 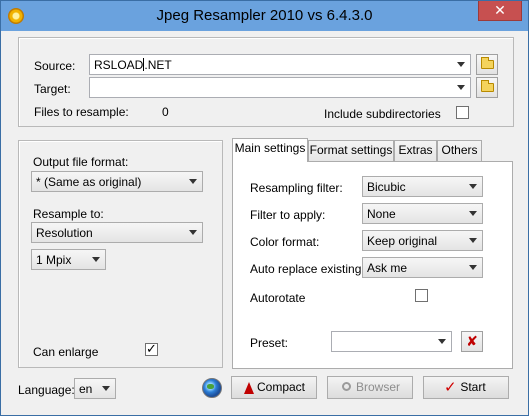 What do you see at coordinates (119, 65) in the screenshot?
I see `source-value: RSLOAD` at bounding box center [119, 65].